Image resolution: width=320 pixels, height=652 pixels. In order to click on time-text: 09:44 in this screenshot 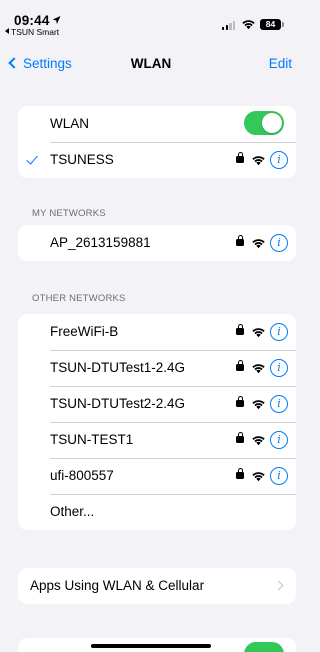, I will do `click(32, 20)`.